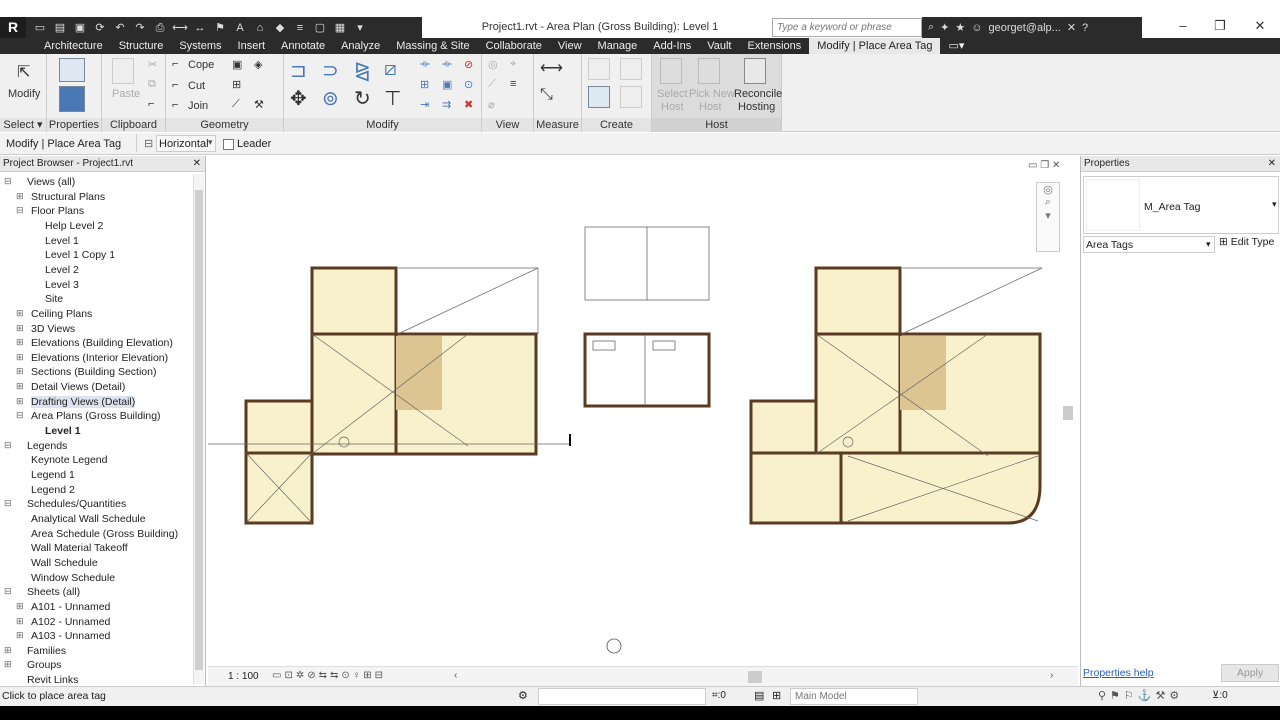 This screenshot has width=1280, height=720. Describe the element at coordinates (61, 314) in the screenshot. I see `browser-item: Ceiling Plans` at that location.